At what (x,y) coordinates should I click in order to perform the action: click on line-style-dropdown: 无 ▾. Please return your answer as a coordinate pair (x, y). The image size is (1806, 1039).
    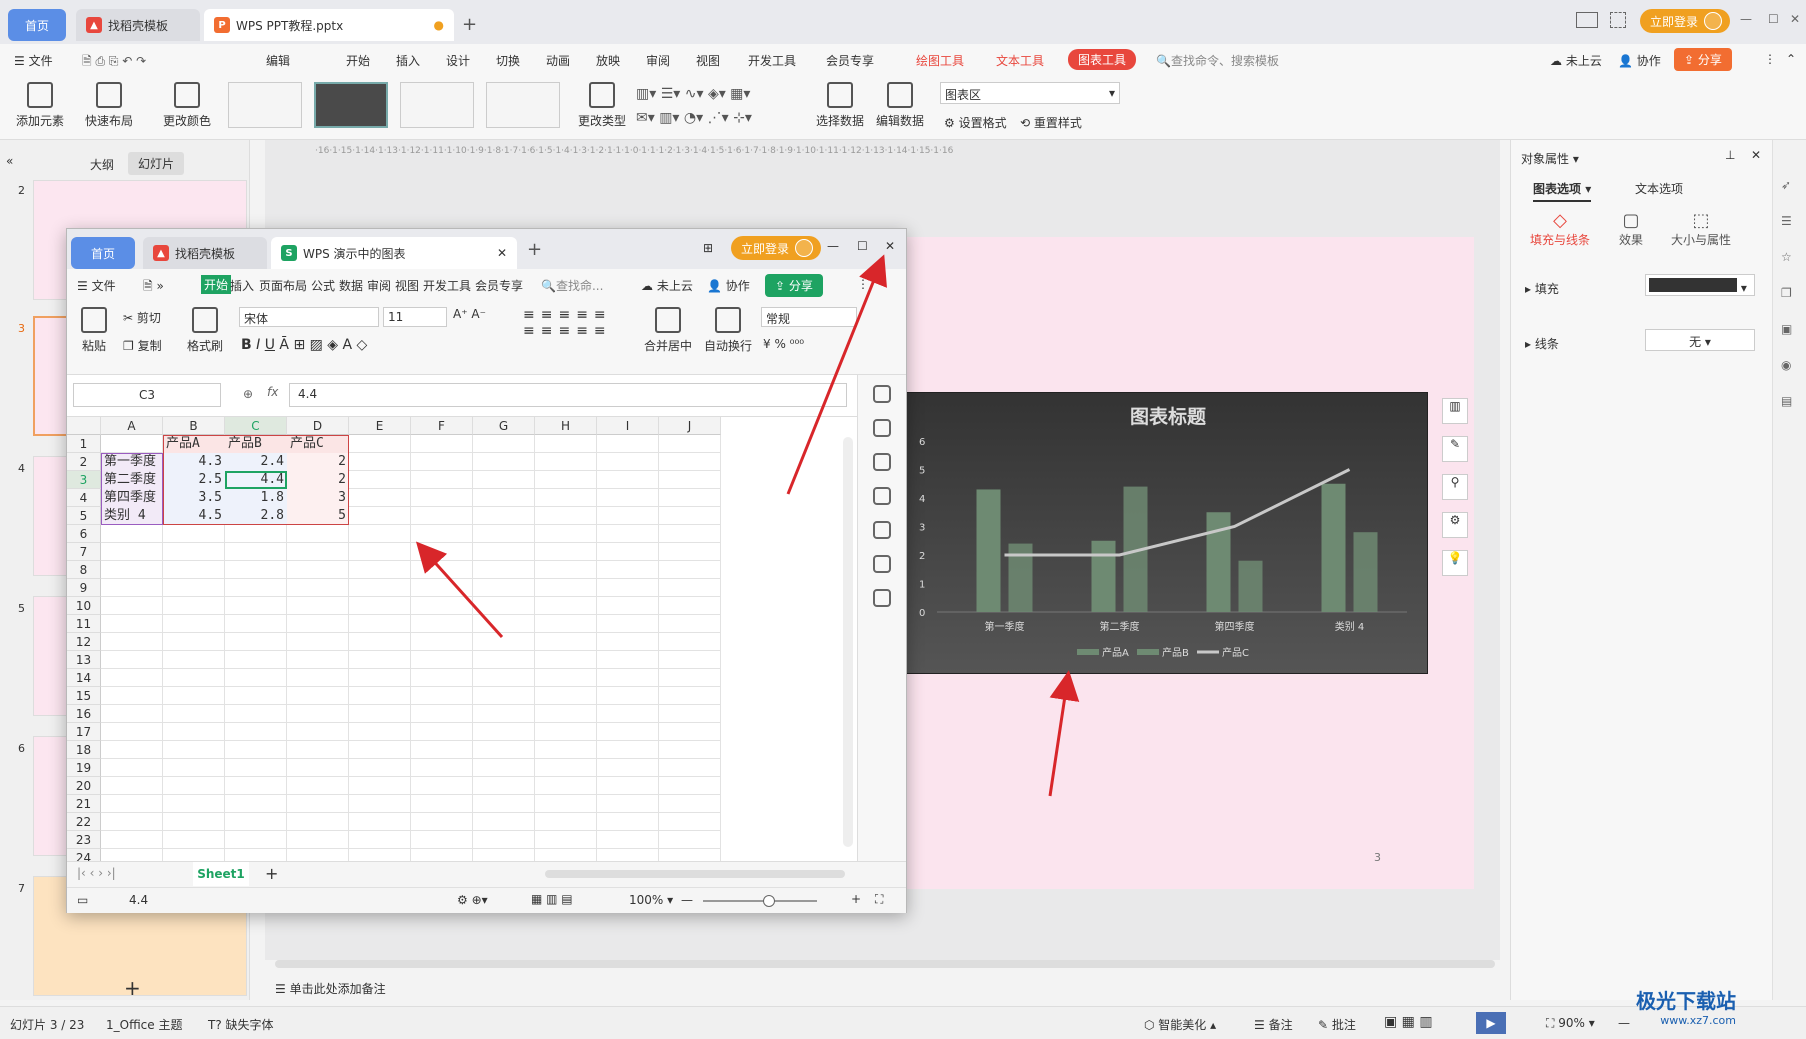
    Looking at the image, I should click on (1700, 340).